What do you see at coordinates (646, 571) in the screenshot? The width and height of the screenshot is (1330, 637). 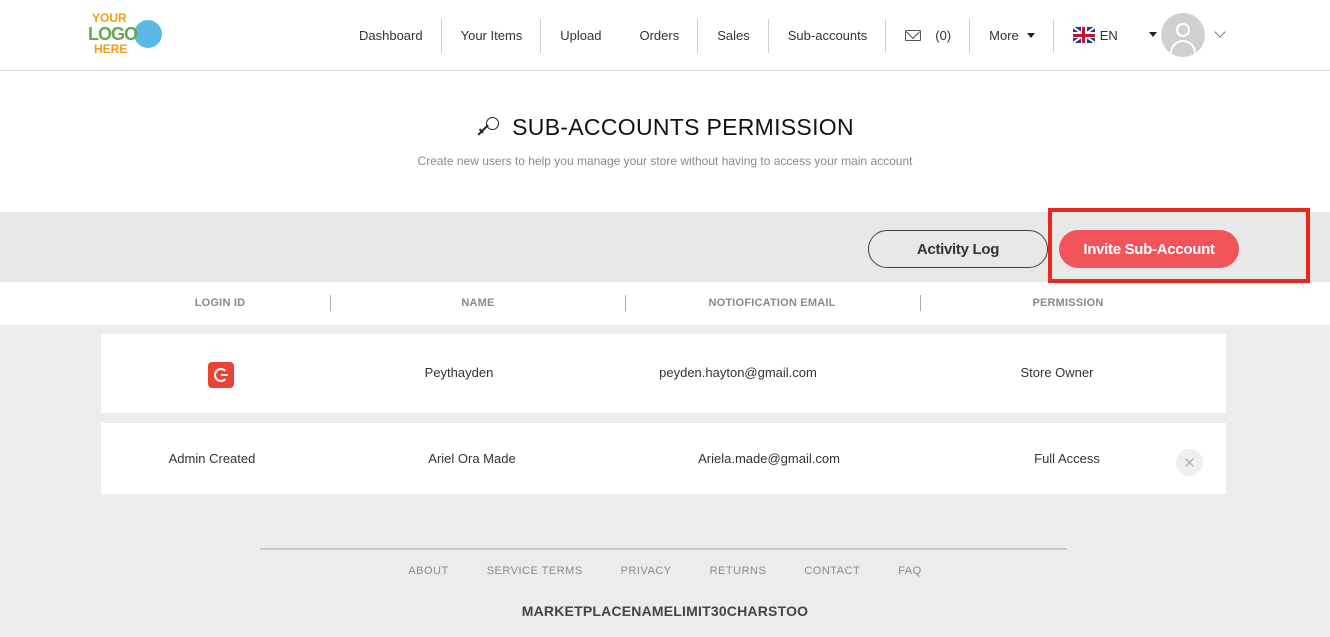 I see `footer-link-privacy: PRIVACY` at bounding box center [646, 571].